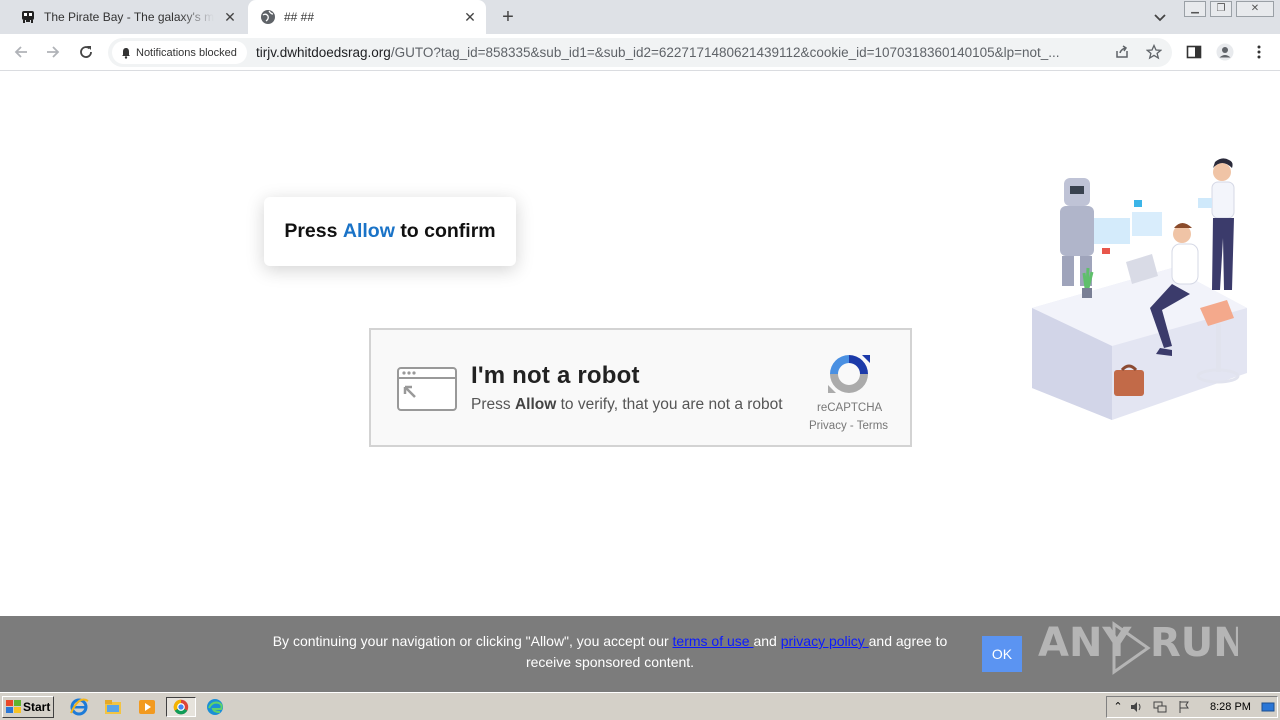  I want to click on profile-icon, so click(1225, 52).